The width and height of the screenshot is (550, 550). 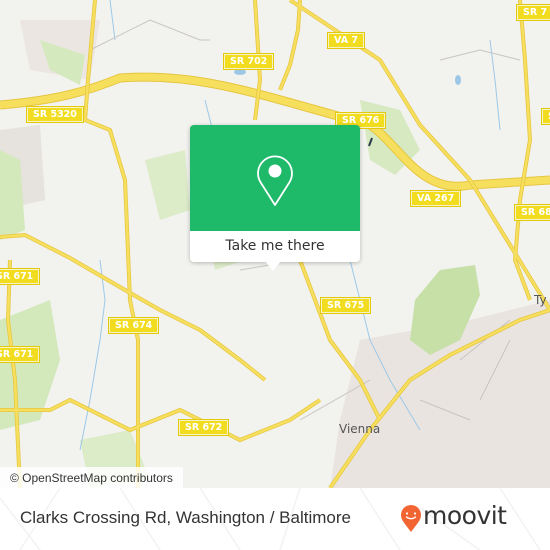 What do you see at coordinates (435, 198) in the screenshot?
I see `road-shield: VA 267` at bounding box center [435, 198].